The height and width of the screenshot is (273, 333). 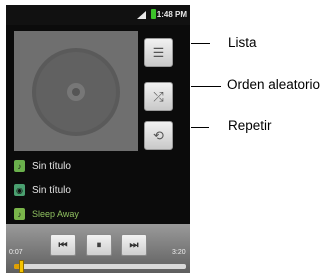 What do you see at coordinates (153, 14) in the screenshot?
I see `battery-icon` at bounding box center [153, 14].